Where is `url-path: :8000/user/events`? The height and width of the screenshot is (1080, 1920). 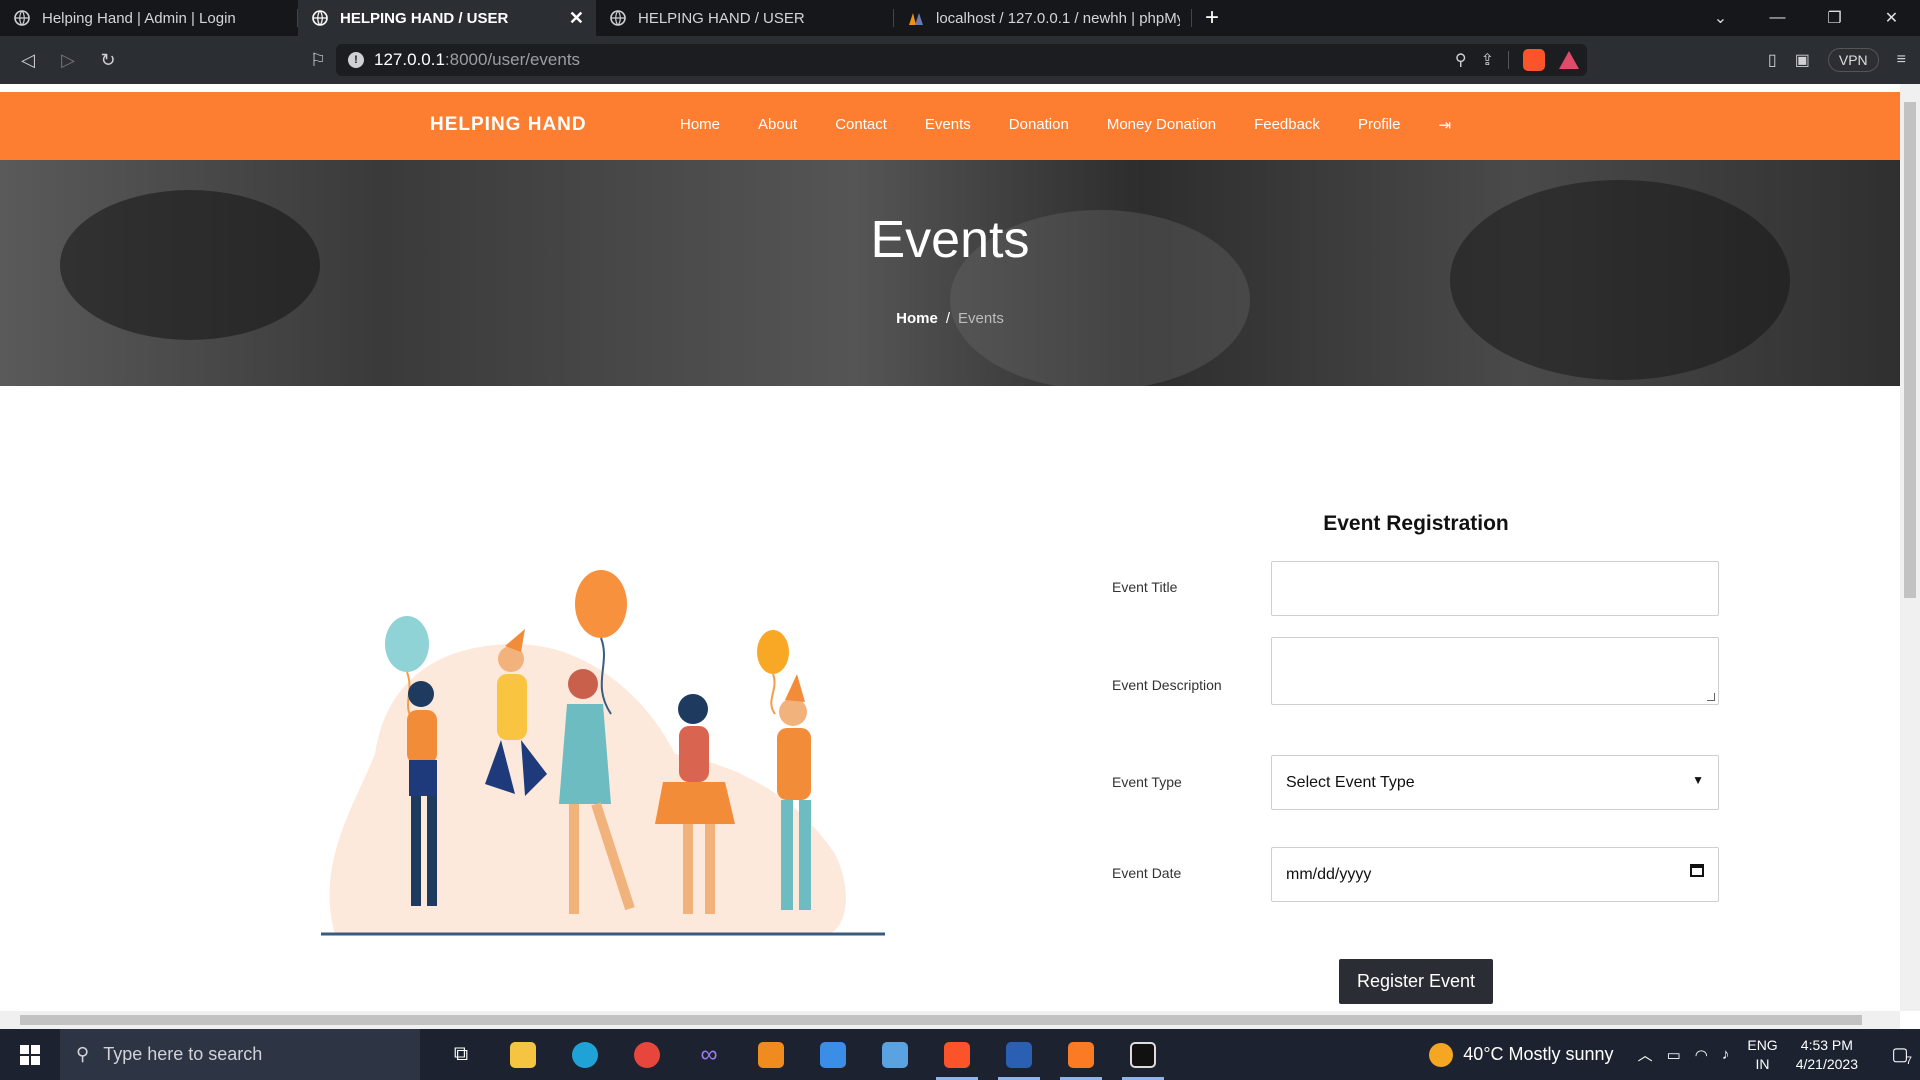
url-path: :8000/user/events is located at coordinates (512, 59).